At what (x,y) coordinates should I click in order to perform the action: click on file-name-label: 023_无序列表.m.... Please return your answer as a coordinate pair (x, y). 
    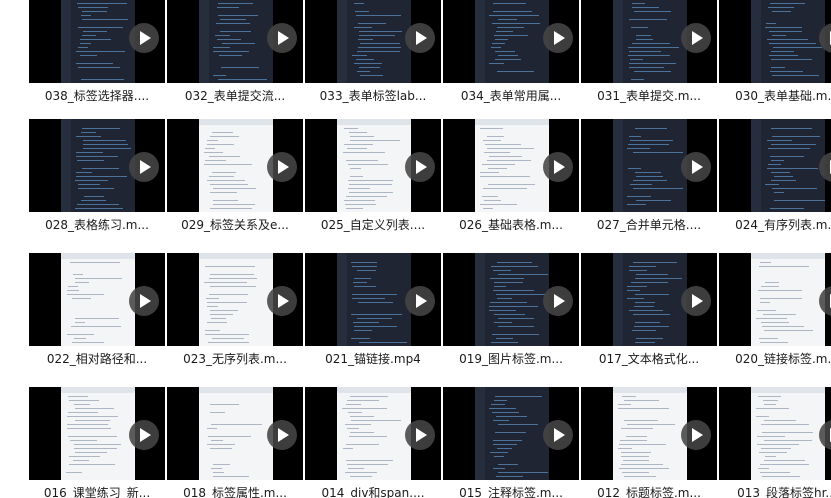
    Looking at the image, I should click on (235, 359).